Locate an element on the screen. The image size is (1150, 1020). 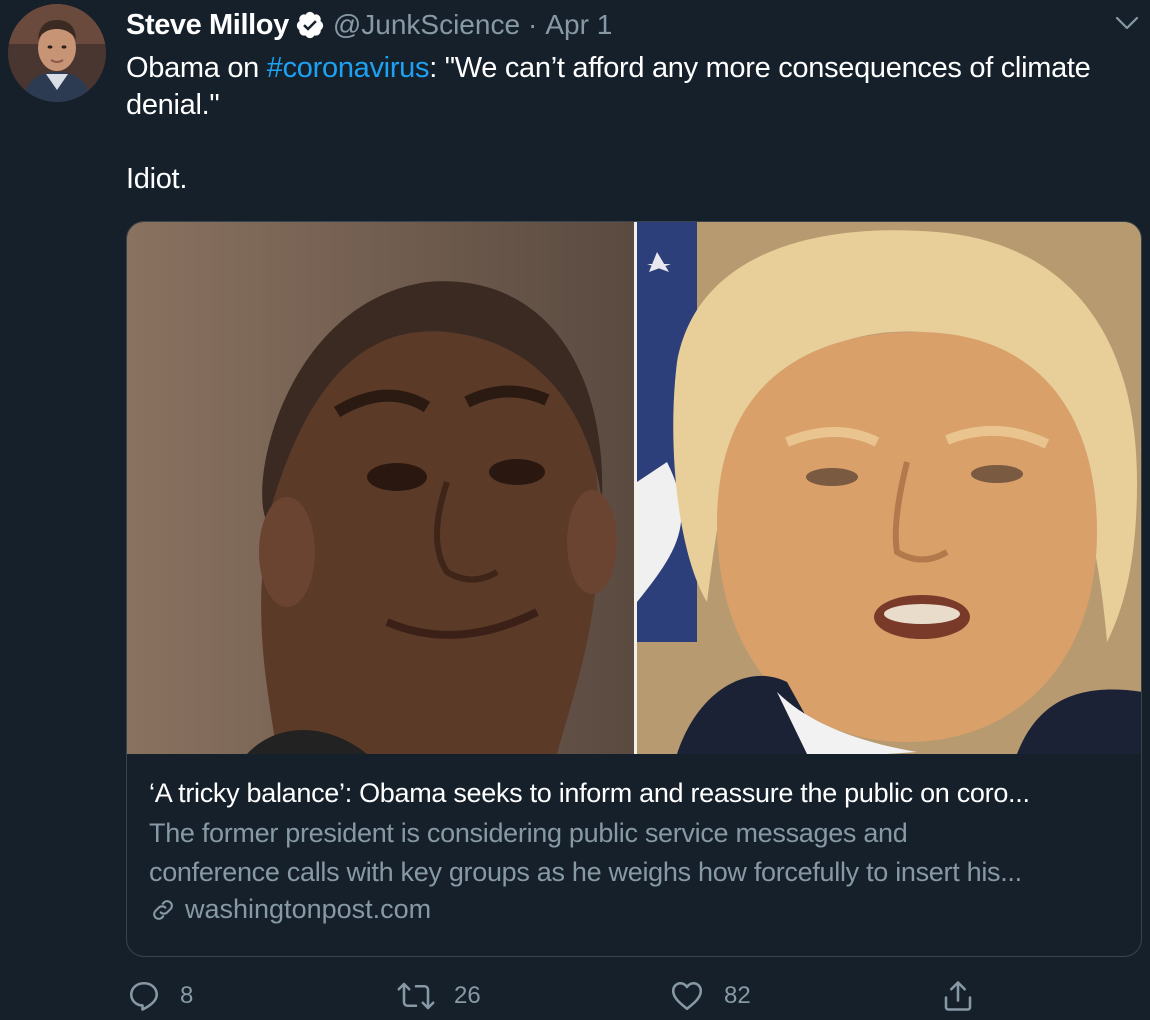
tweet-line: denial." is located at coordinates (173, 105).